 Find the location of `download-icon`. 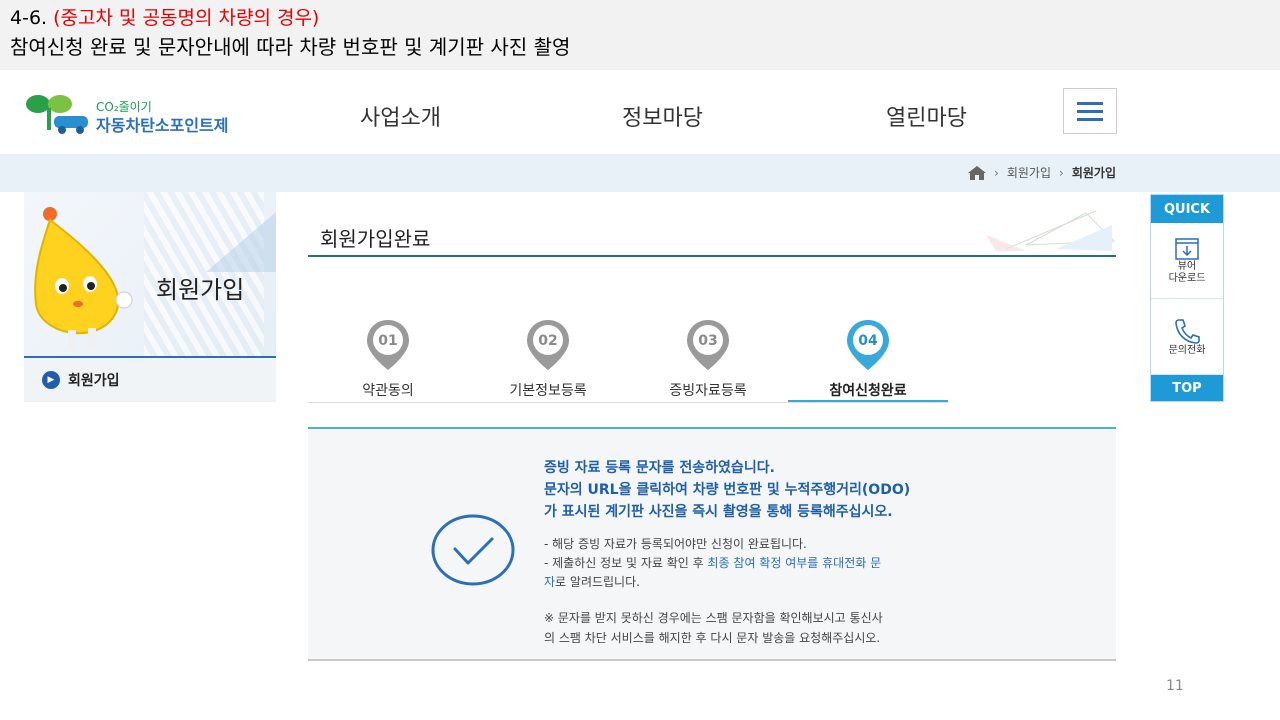

download-icon is located at coordinates (1187, 248).